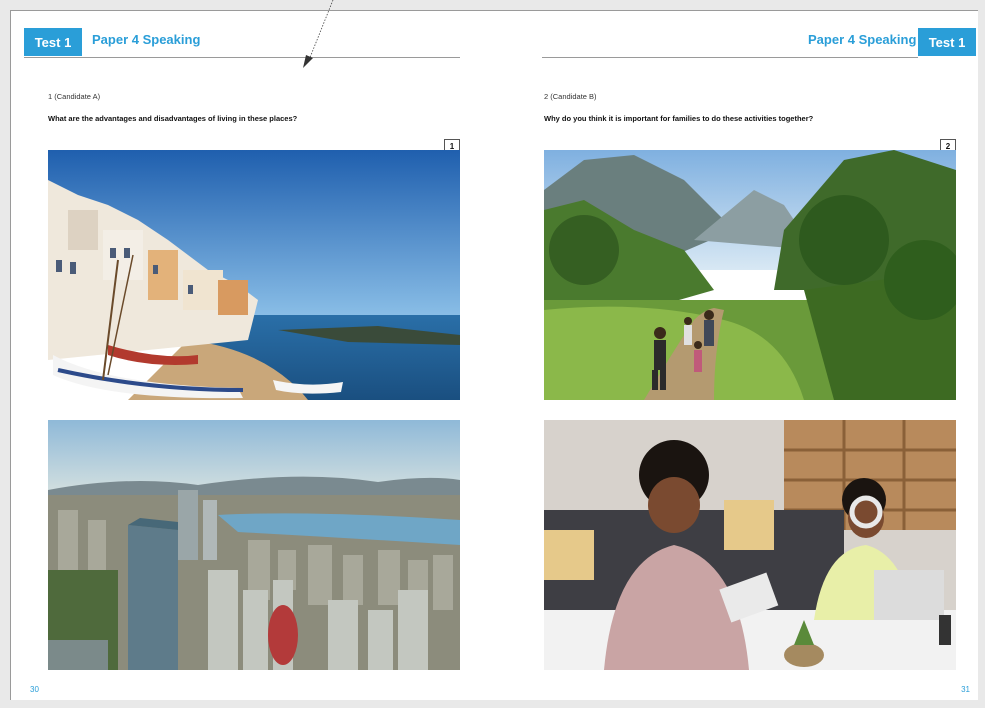 This screenshot has width=985, height=708. What do you see at coordinates (242, 57) in the screenshot?
I see `header-rule-left` at bounding box center [242, 57].